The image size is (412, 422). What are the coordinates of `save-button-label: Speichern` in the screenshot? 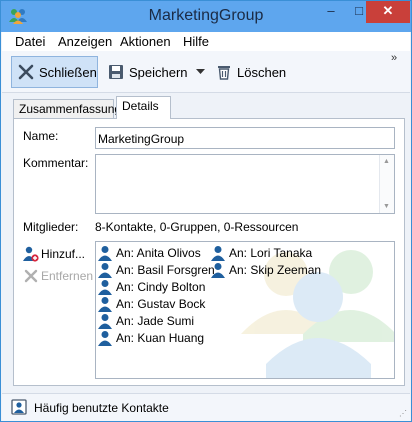 It's located at (158, 72).